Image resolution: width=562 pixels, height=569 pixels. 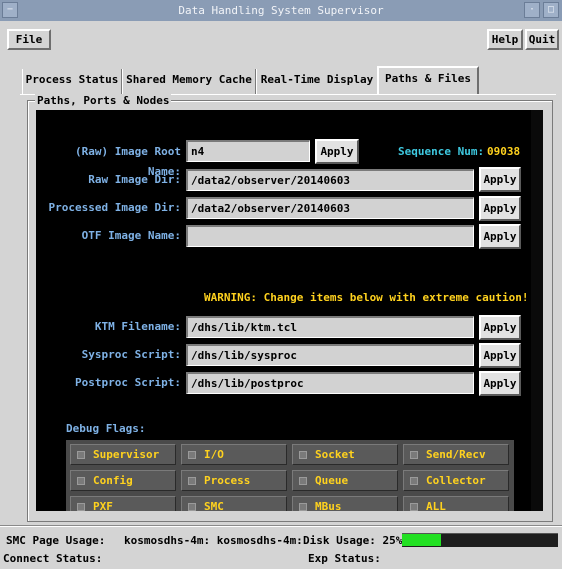 What do you see at coordinates (500, 179) in the screenshot?
I see `raw-dir-apply-button: Apply` at bounding box center [500, 179].